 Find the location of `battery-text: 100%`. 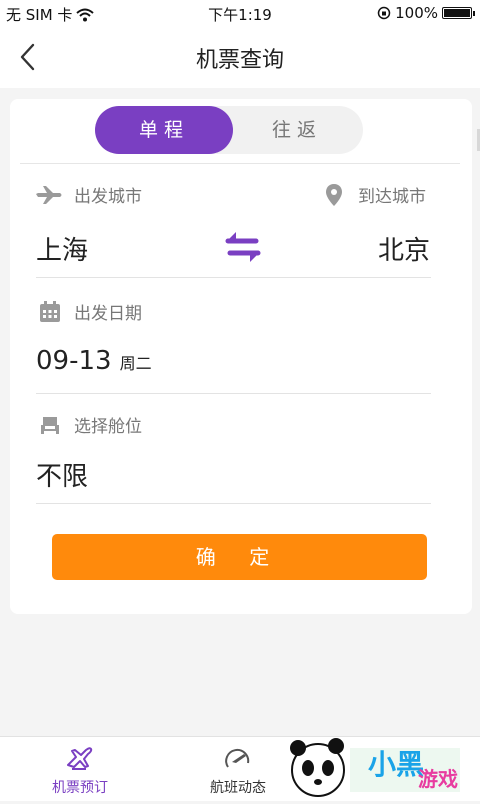

battery-text: 100% is located at coordinates (416, 13).